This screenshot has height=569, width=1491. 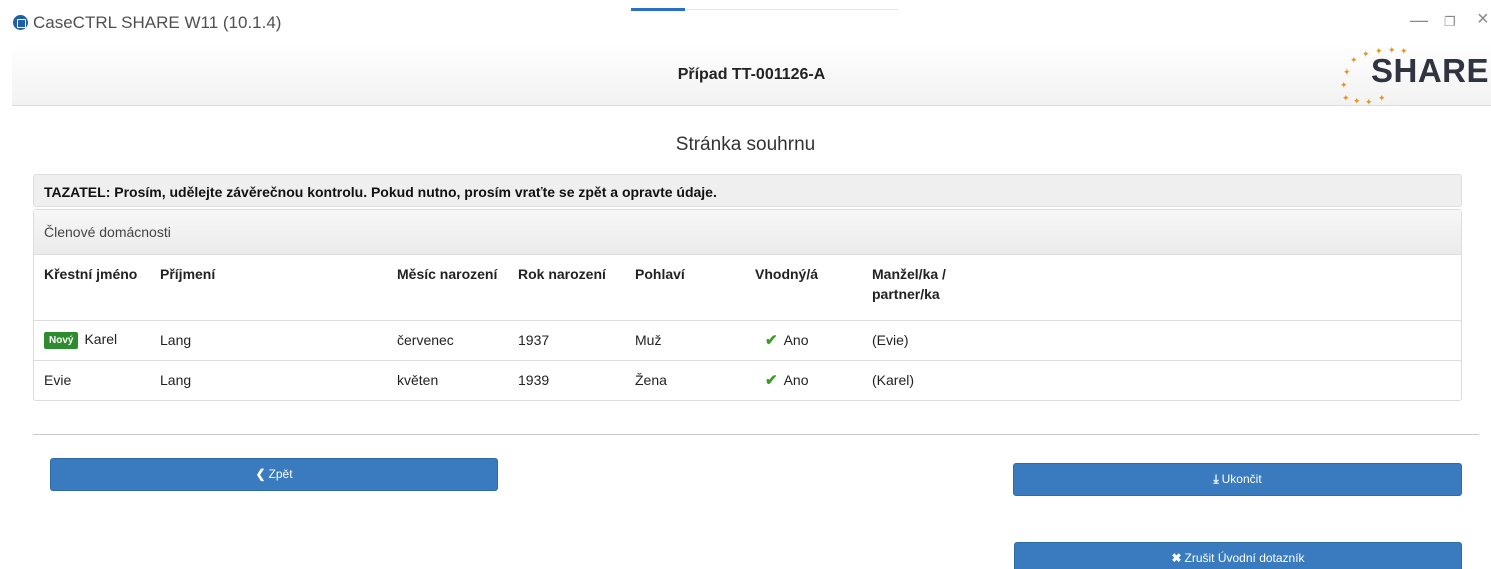 What do you see at coordinates (1483, 19) in the screenshot?
I see `close-window-button: ×` at bounding box center [1483, 19].